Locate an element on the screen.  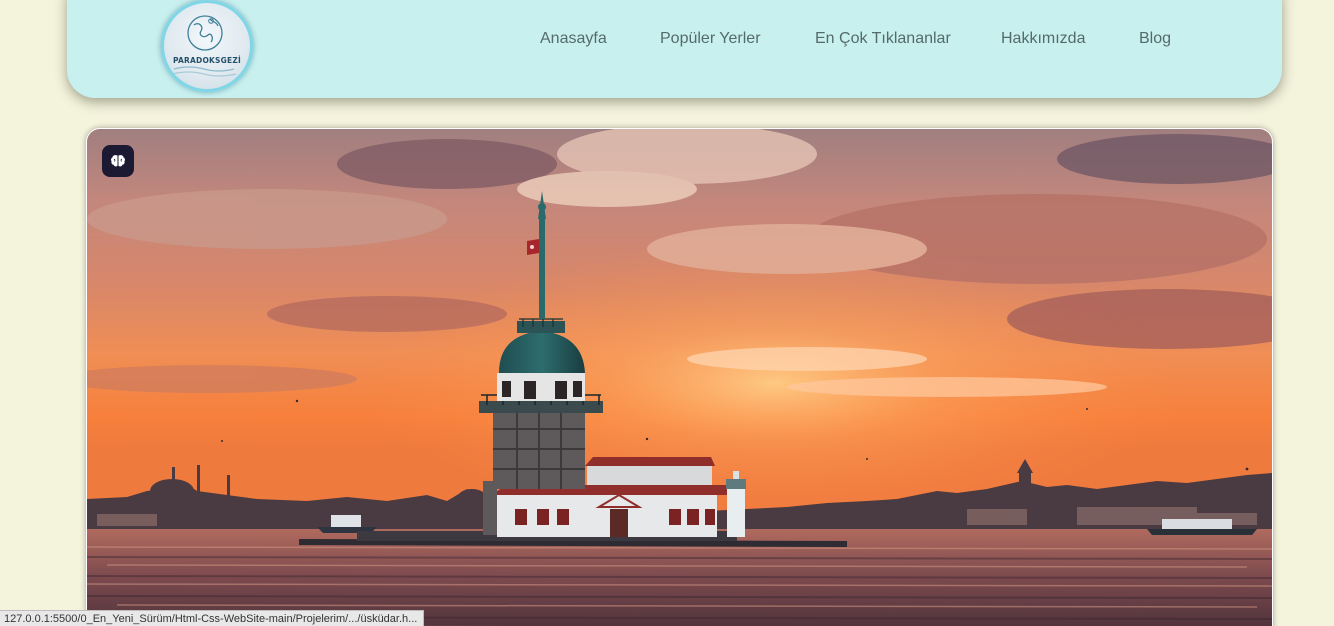
globe-icon is located at coordinates (204, 46).